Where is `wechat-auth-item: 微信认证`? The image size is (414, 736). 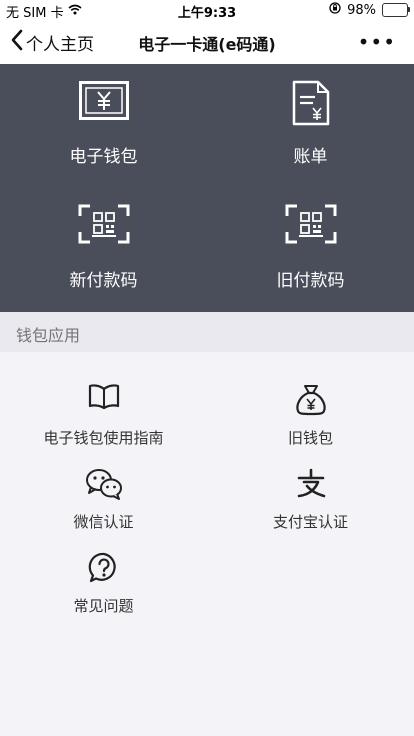
wechat-auth-item: 微信认证 is located at coordinates (103, 483).